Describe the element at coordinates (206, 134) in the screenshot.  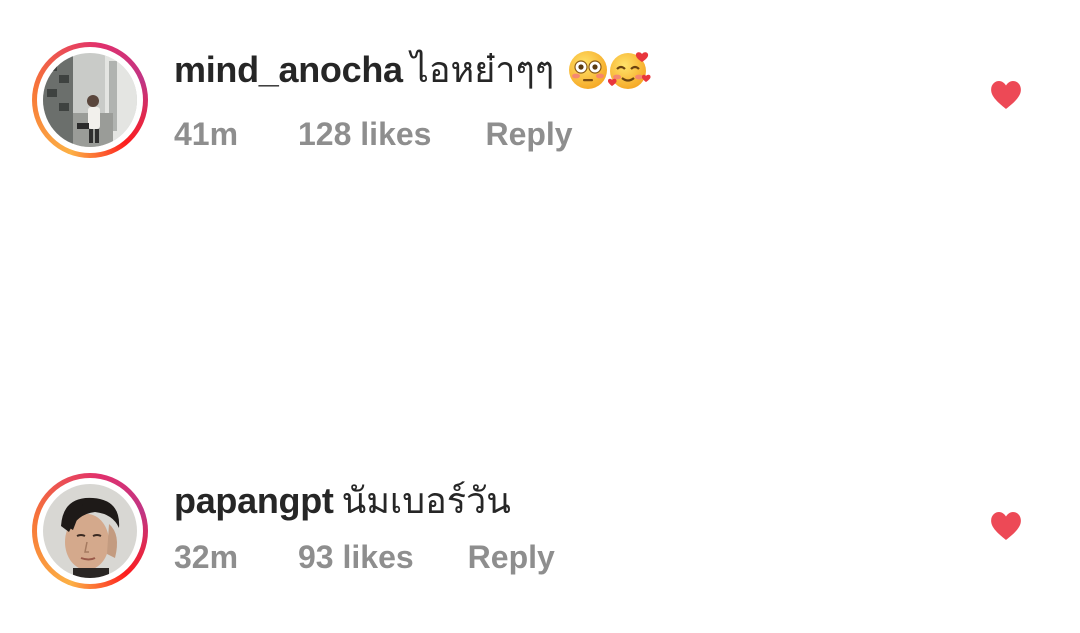
I see `timestamp: 41m` at that location.